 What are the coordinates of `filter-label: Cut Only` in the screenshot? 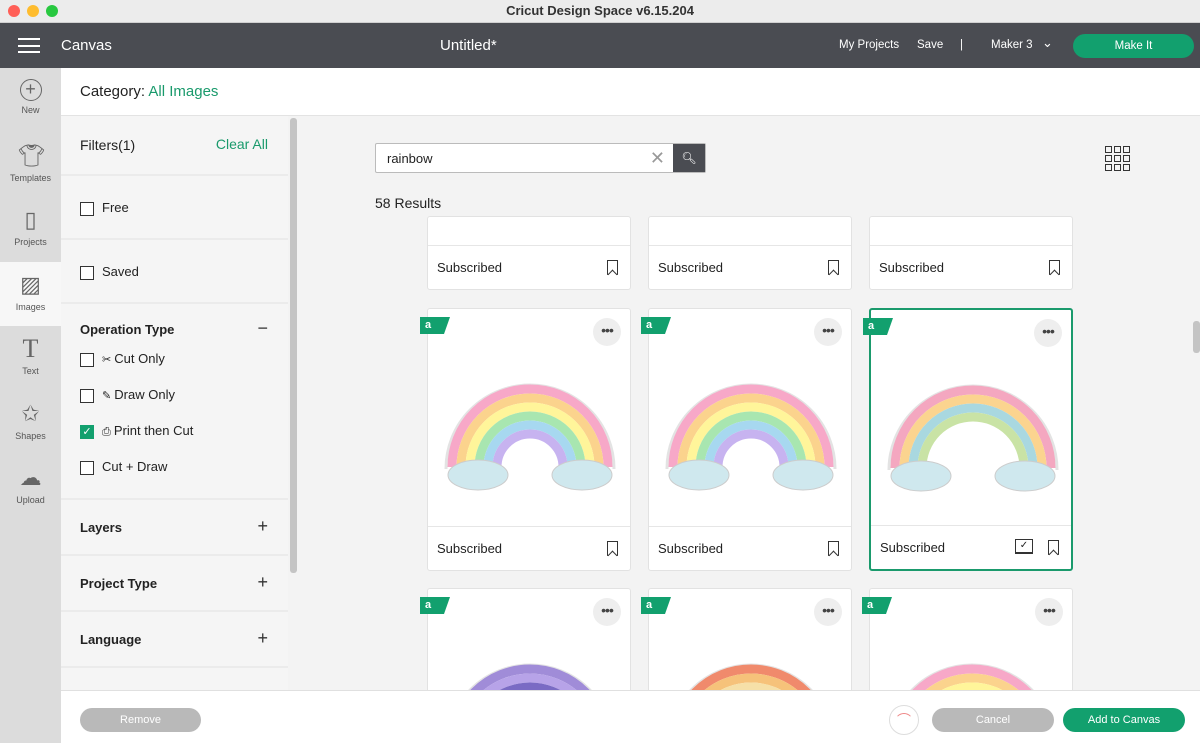 It's located at (139, 358).